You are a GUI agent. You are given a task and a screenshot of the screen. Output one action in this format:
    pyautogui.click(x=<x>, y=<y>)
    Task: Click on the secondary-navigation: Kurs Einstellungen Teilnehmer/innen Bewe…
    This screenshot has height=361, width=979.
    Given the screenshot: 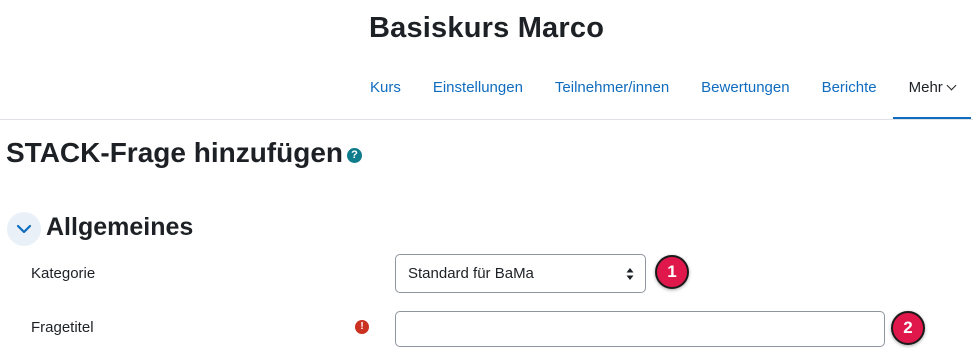 What is the action you would take?
    pyautogui.click(x=662, y=92)
    